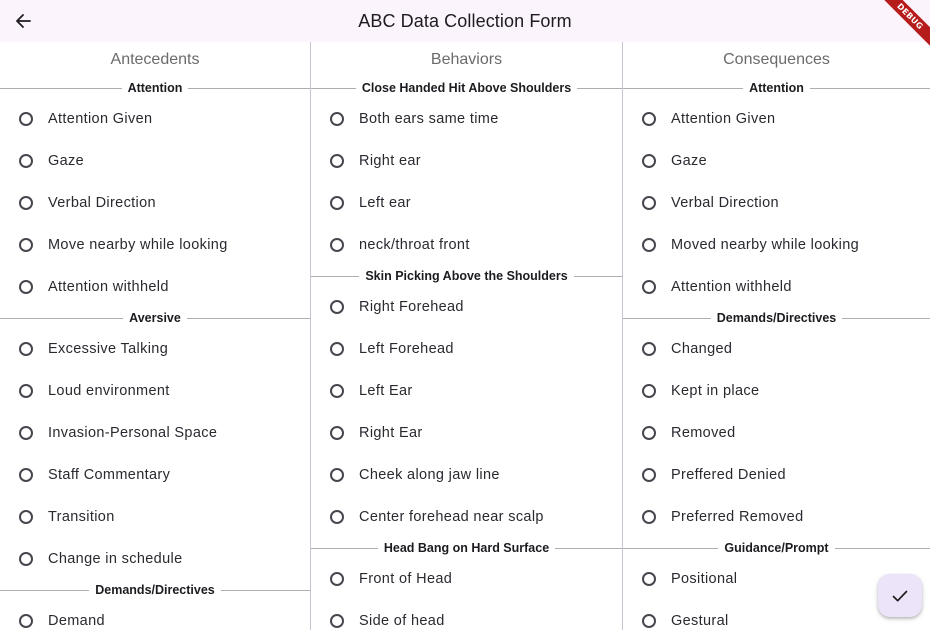  Describe the element at coordinates (466, 245) in the screenshot. I see `radio-option: neck/throat front` at that location.